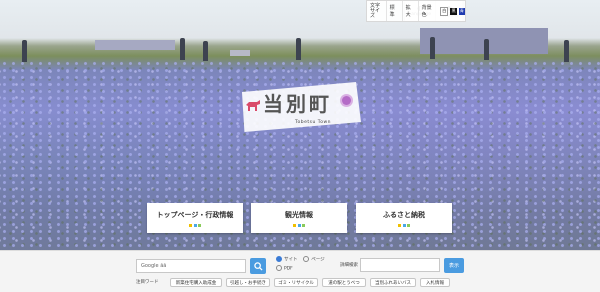 The height and width of the screenshot is (292, 600). What do you see at coordinates (195, 218) in the screenshot?
I see `nav-card-administration: トップページ・行政情報` at bounding box center [195, 218].